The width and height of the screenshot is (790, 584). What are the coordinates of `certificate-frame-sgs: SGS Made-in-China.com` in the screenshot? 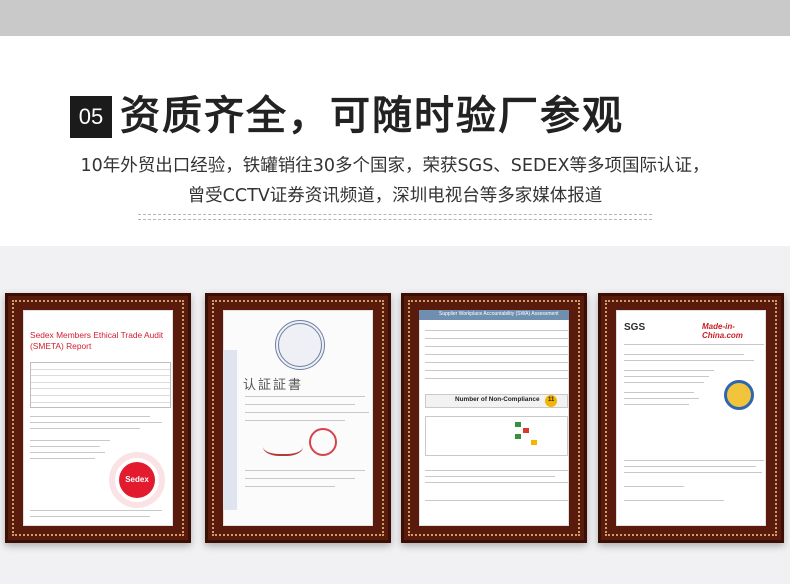 It's located at (691, 418).